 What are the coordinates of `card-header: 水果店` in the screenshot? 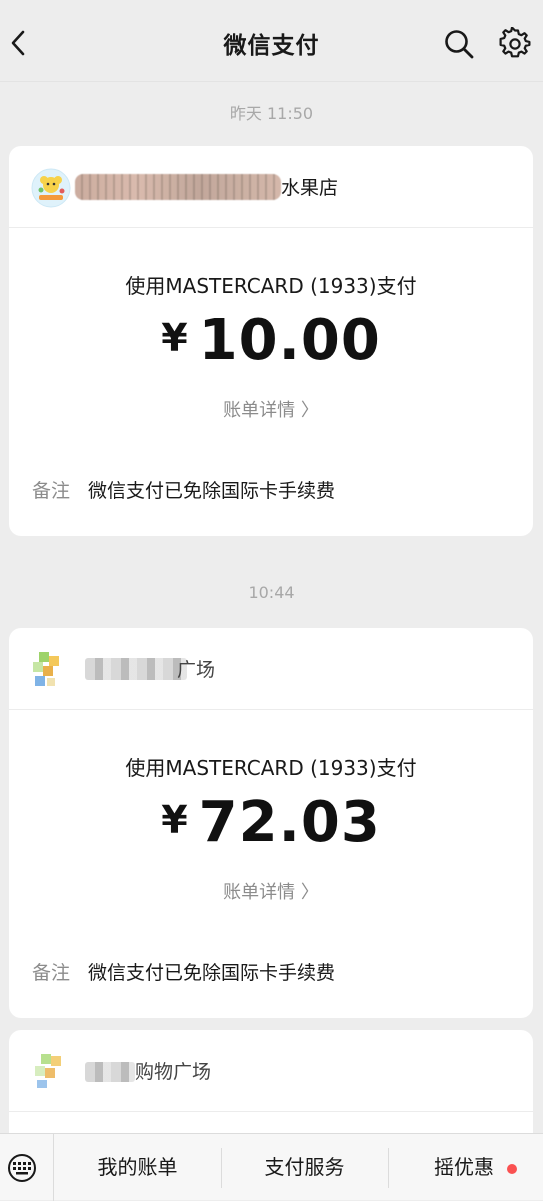 It's located at (271, 187).